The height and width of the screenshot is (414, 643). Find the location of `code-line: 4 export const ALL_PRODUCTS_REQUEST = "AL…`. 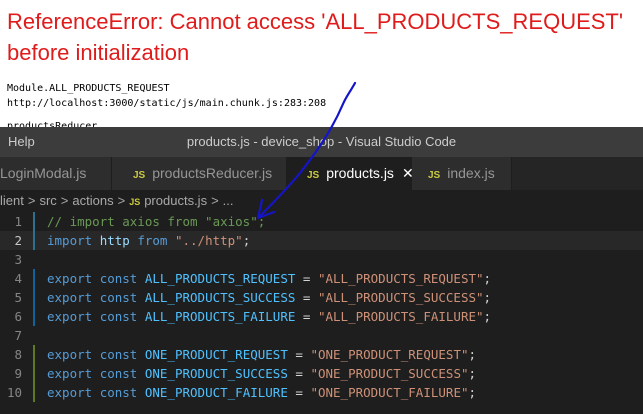

code-line: 4 export const ALL_PRODUCTS_REQUEST = "AL… is located at coordinates (321, 278).